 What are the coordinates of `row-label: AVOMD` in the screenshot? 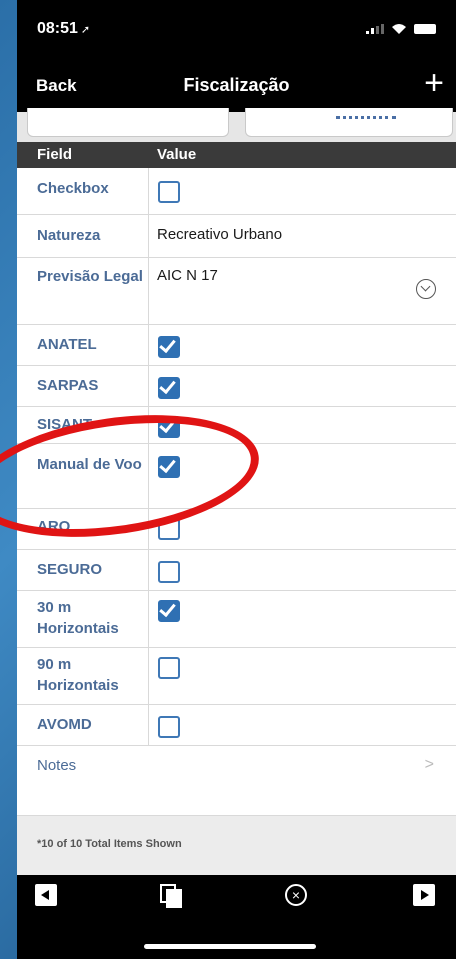 It's located at (64, 724).